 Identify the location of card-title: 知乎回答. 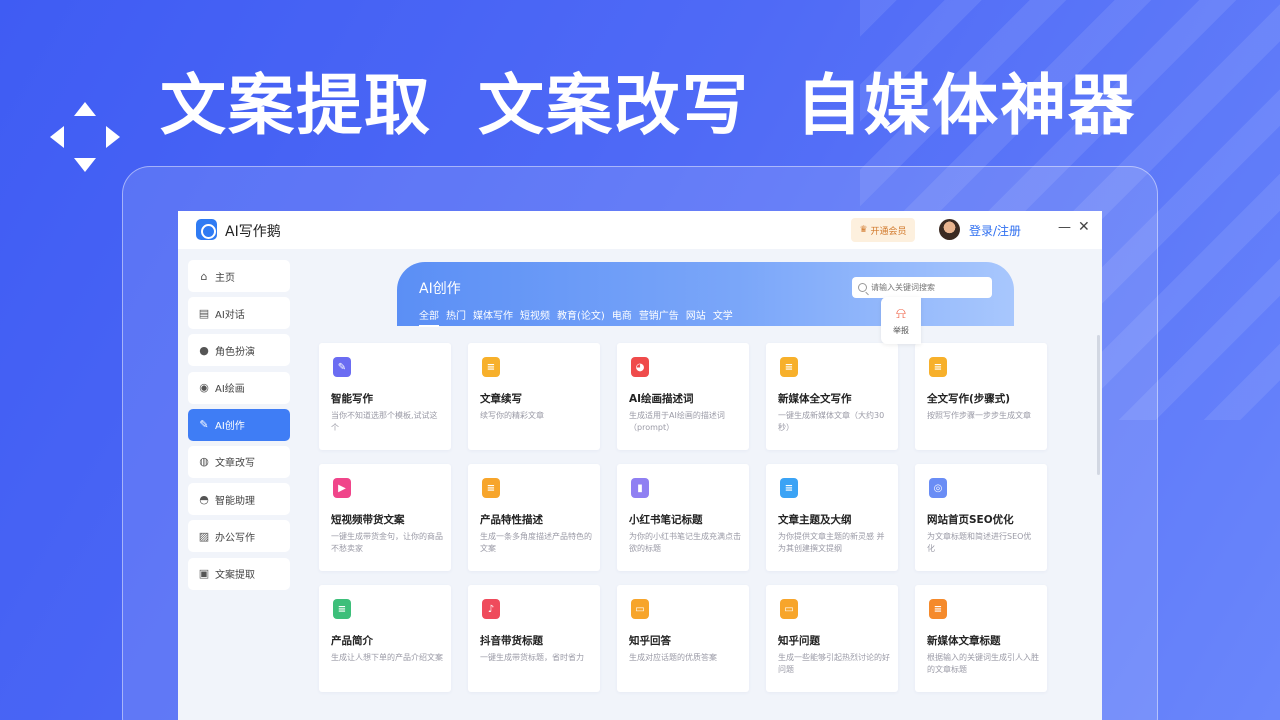
(650, 641).